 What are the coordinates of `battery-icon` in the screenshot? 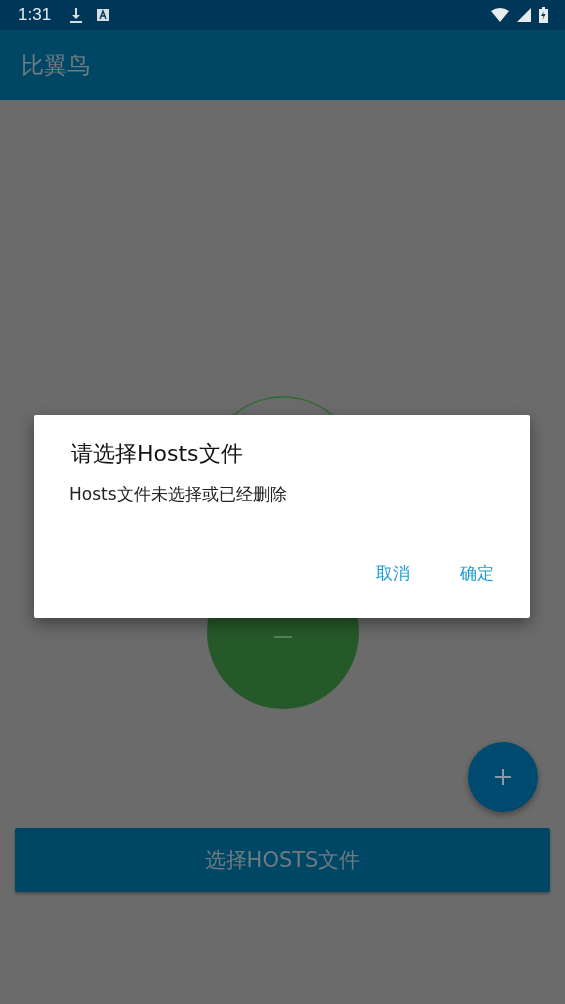 It's located at (543, 15).